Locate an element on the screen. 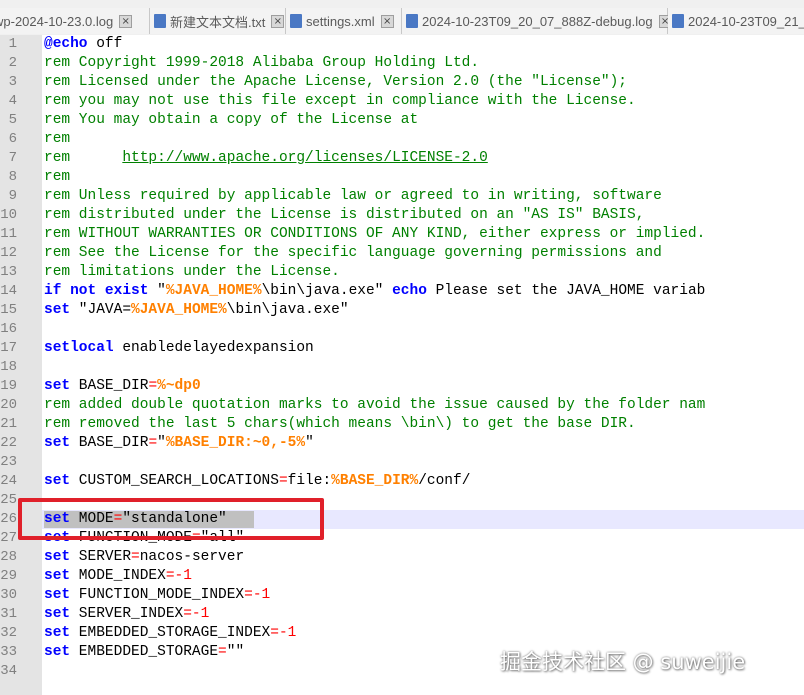 This screenshot has width=804, height=695. tab-3: settings.xml × is located at coordinates (344, 21).